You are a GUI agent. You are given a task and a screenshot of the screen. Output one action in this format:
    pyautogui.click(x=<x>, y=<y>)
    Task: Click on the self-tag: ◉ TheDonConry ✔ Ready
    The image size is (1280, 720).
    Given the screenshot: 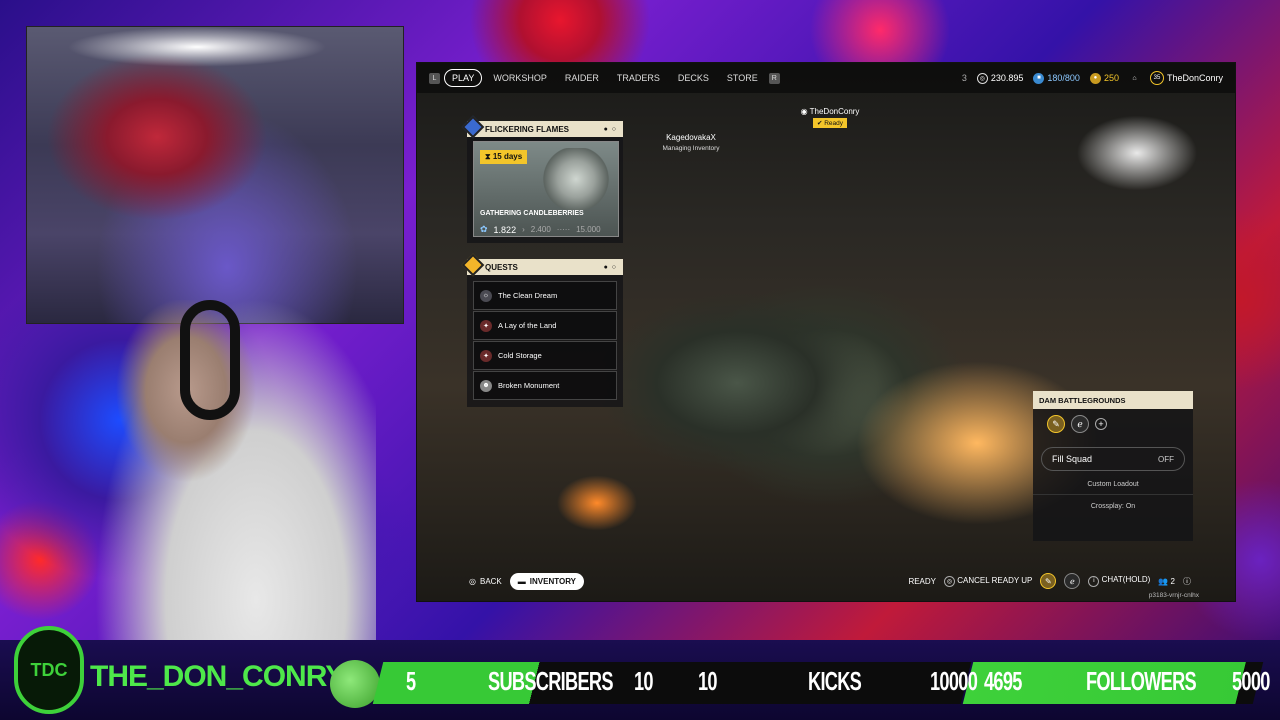 What is the action you would take?
    pyautogui.click(x=830, y=117)
    